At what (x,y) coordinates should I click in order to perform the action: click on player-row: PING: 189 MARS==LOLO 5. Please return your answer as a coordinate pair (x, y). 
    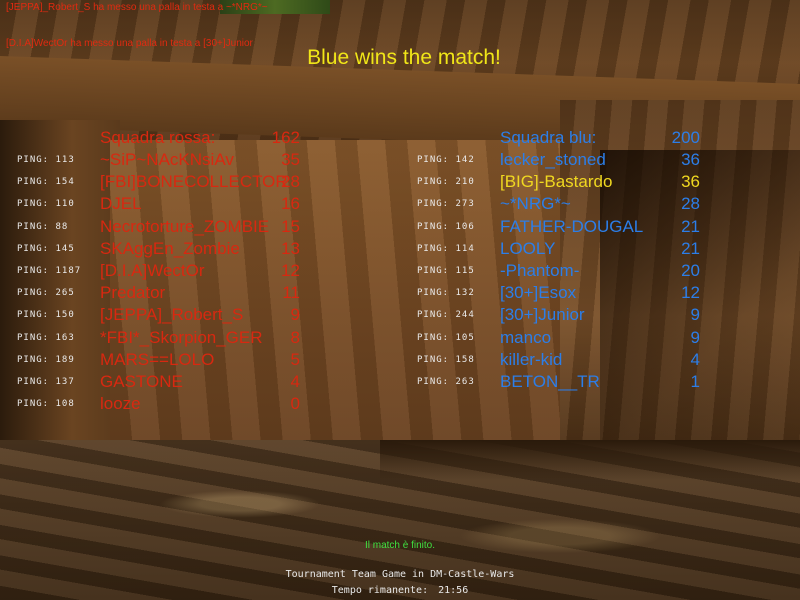
    Looking at the image, I should click on (160, 359).